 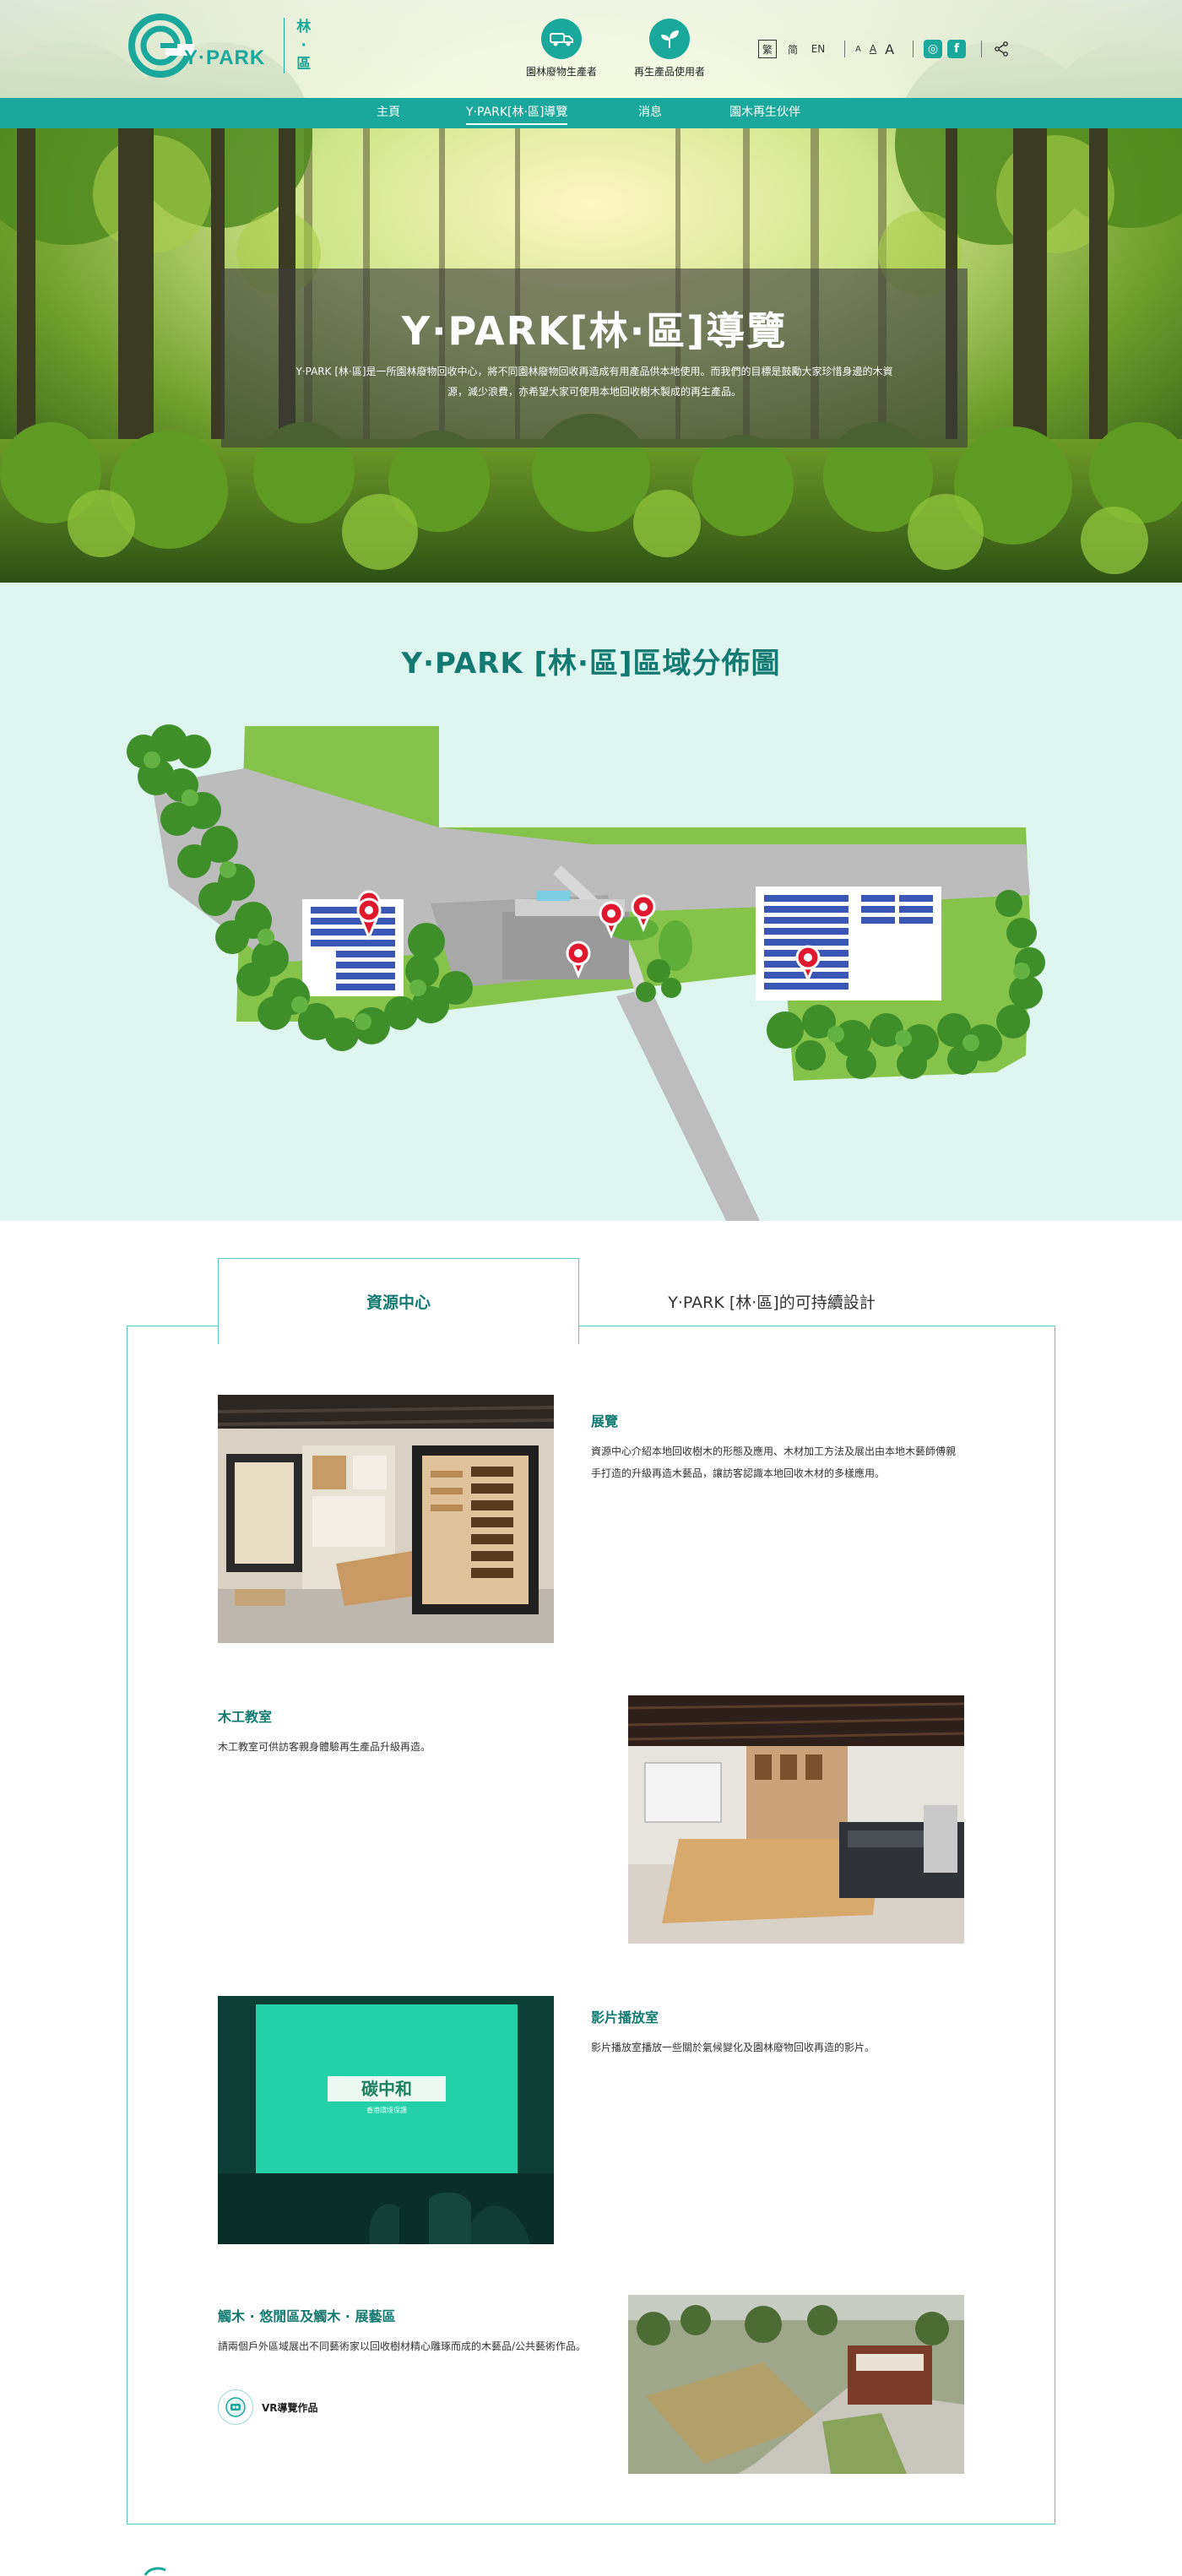 I want to click on font-size-small: A, so click(x=858, y=50).